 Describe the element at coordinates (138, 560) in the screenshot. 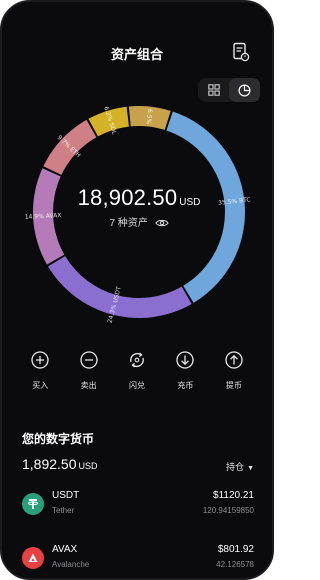

I see `coin-row-avax: AVAX Avalanche $801.92 42.126578` at that location.